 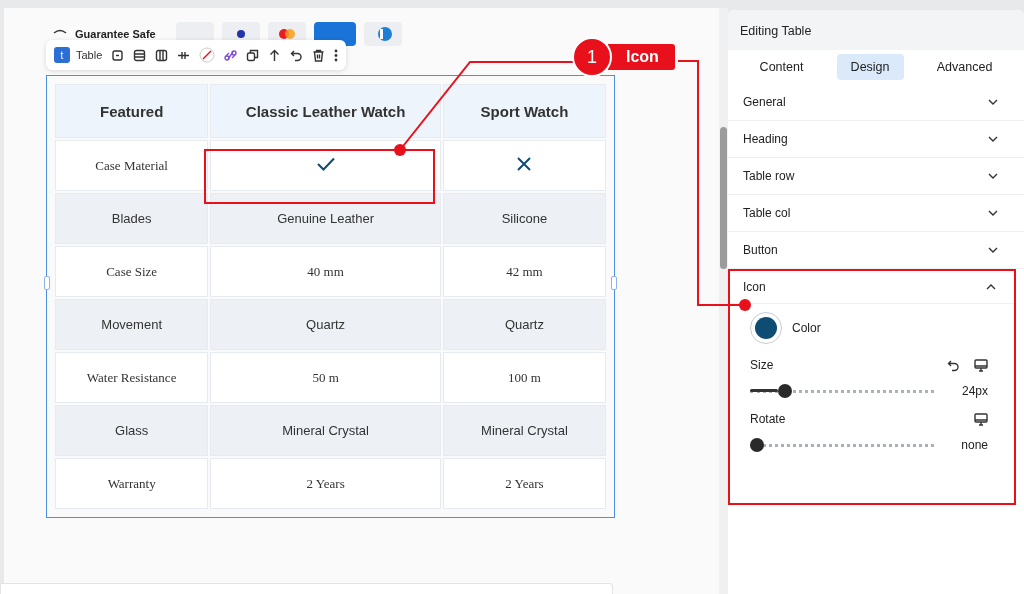 I want to click on table-cell: Water Resistance, so click(x=132, y=377).